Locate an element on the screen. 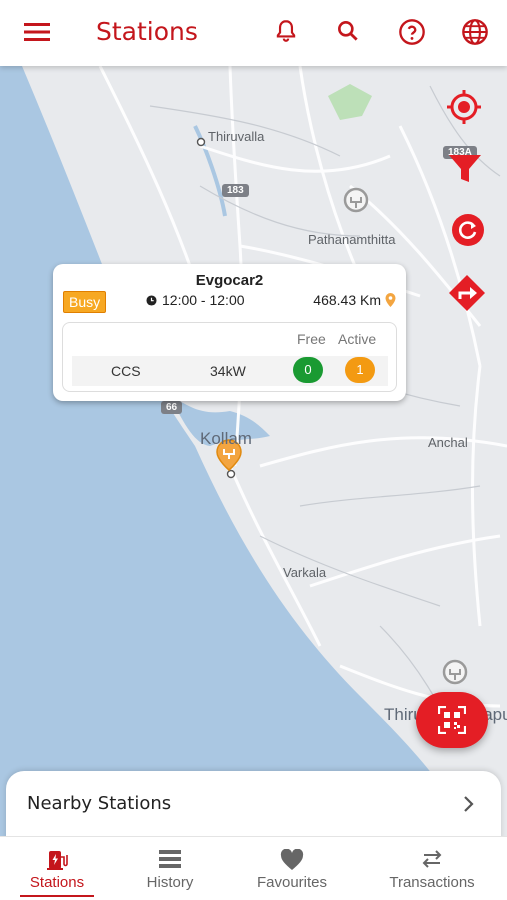  nav-stations-label: Stations is located at coordinates (57, 882).